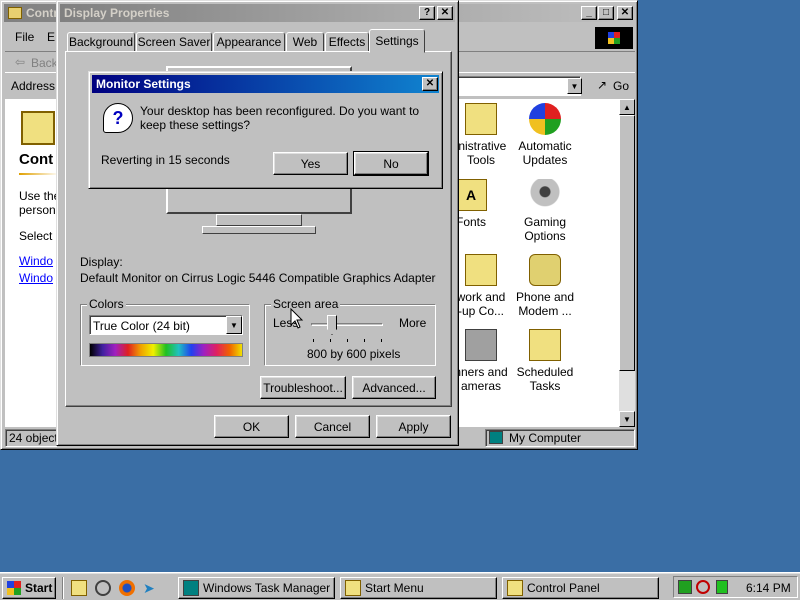  I want to click on media-icon: ➤, so click(151, 588).